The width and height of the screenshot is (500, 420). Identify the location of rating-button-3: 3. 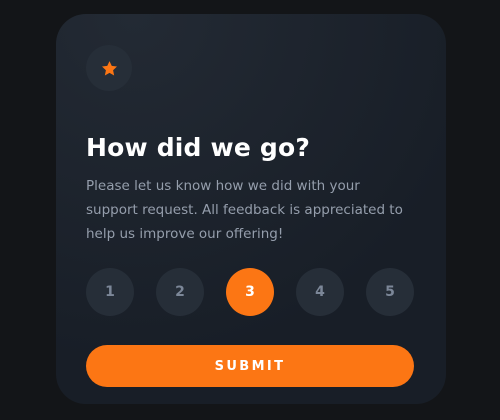
(250, 292).